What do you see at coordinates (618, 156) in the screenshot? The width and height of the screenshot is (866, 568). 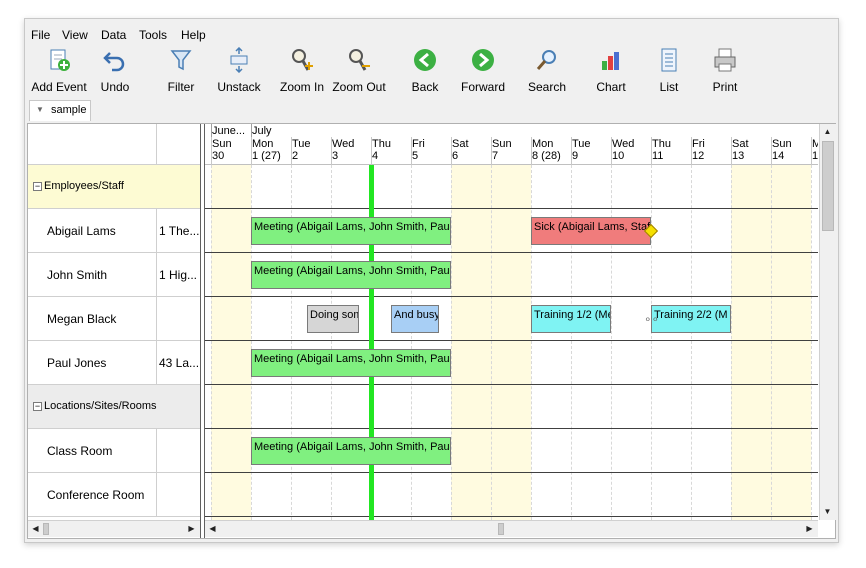 I see `day-date-label: 10` at bounding box center [618, 156].